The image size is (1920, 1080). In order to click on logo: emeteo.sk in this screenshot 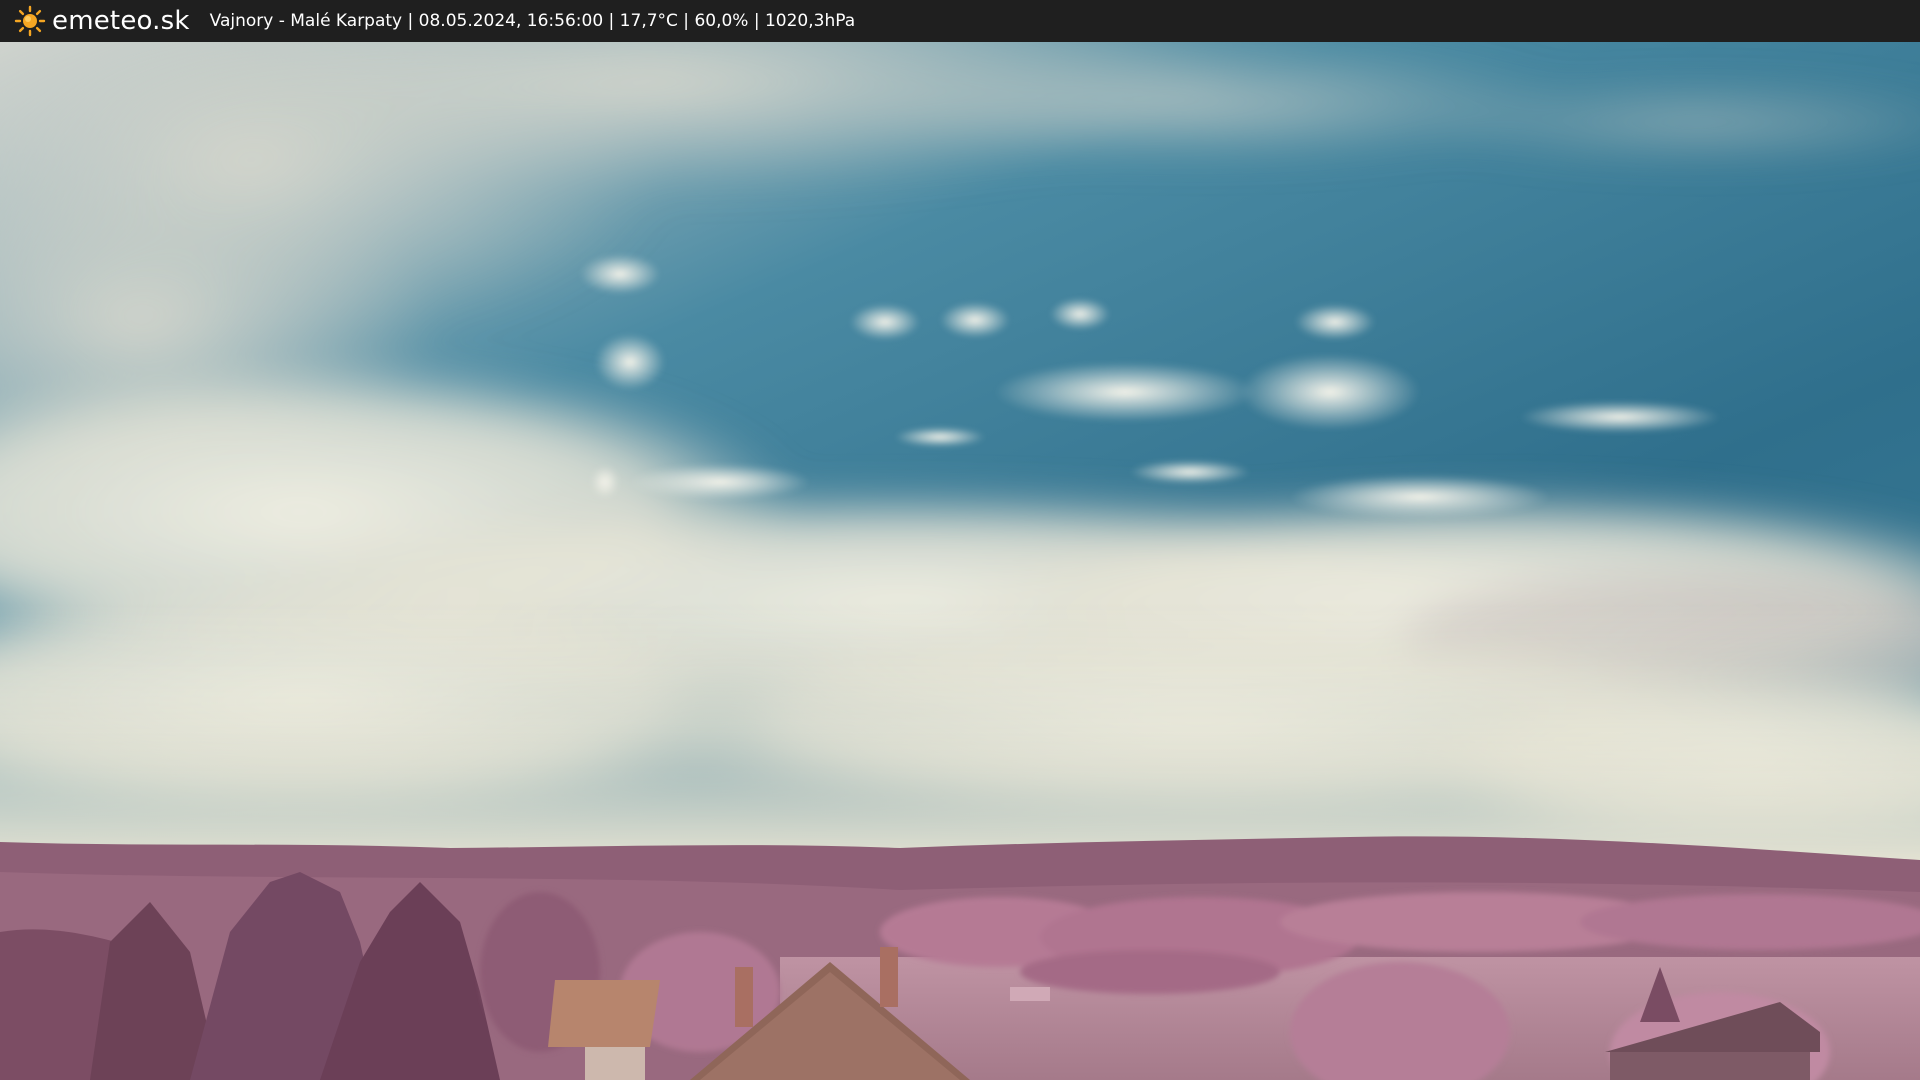, I will do `click(102, 21)`.